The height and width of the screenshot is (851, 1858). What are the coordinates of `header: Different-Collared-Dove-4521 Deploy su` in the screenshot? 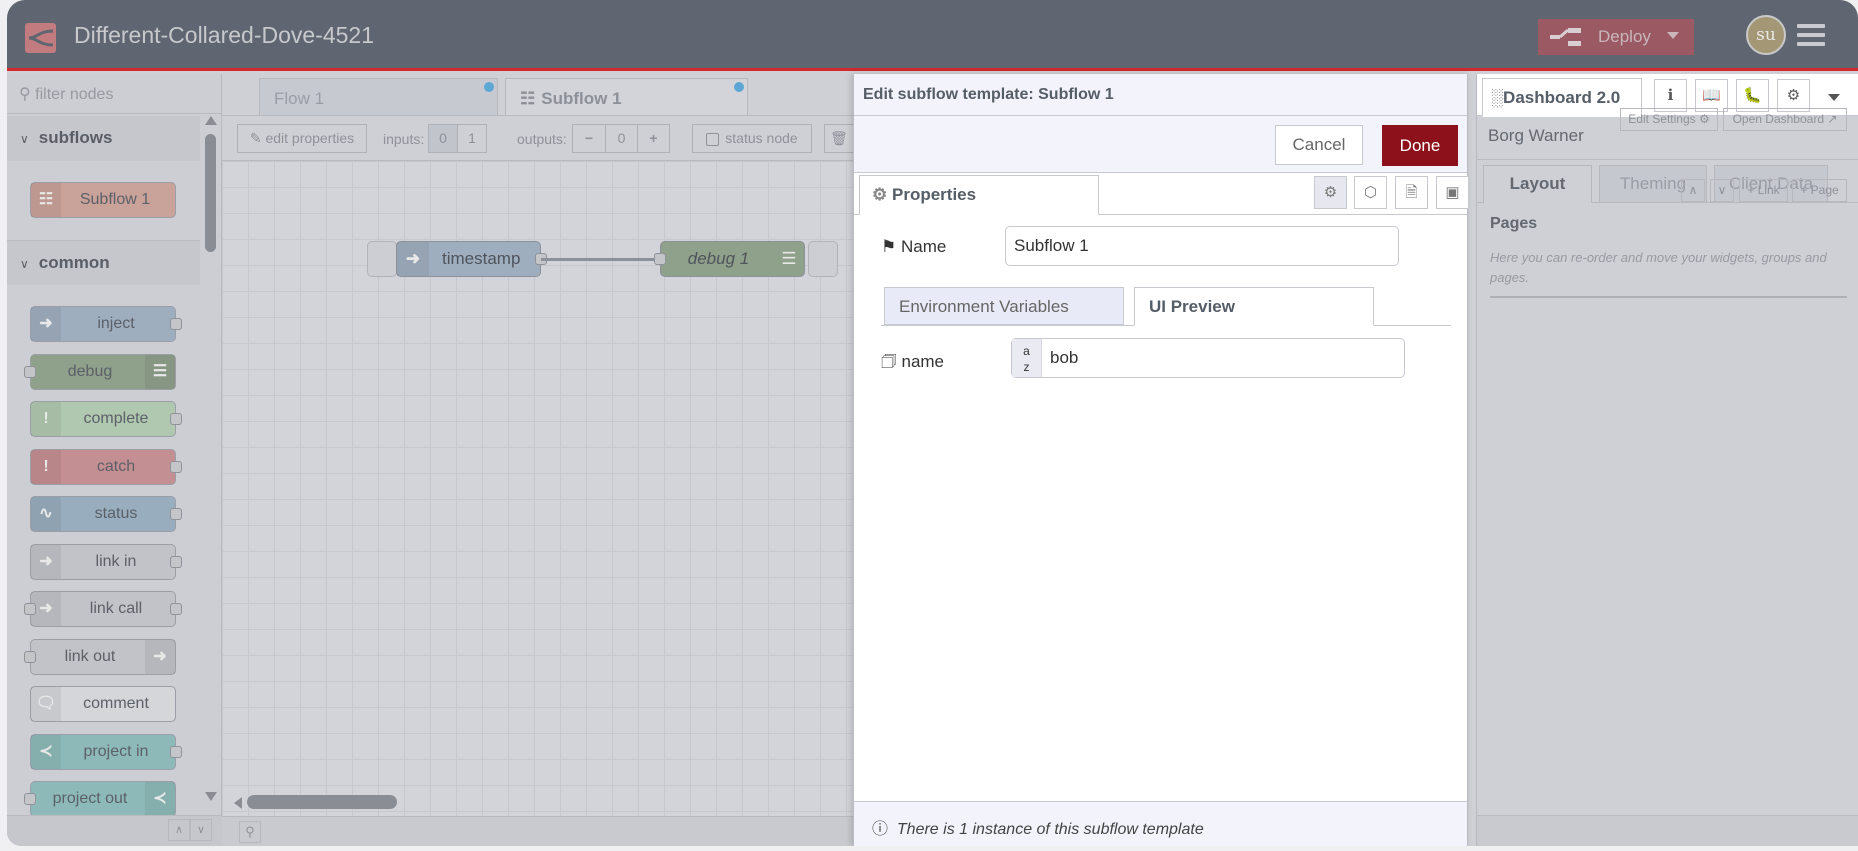 It's located at (932, 35).